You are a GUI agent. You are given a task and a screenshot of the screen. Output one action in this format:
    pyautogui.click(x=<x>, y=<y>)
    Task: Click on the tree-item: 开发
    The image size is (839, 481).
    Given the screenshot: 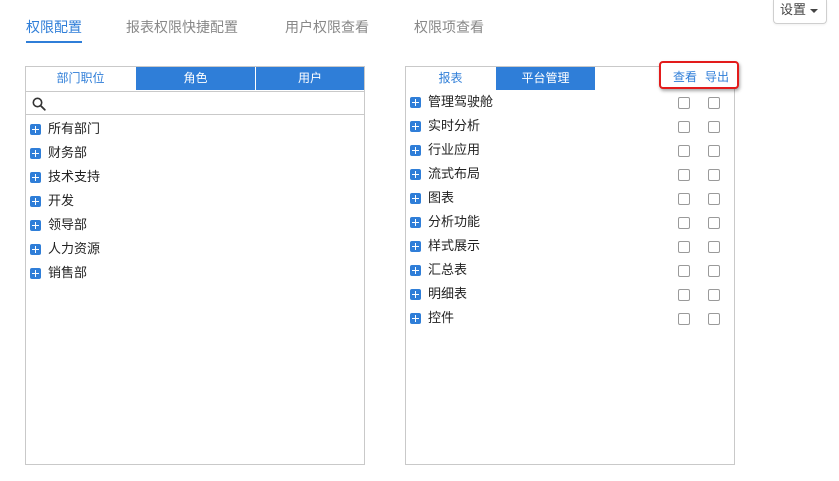 What is the action you would take?
    pyautogui.click(x=195, y=202)
    